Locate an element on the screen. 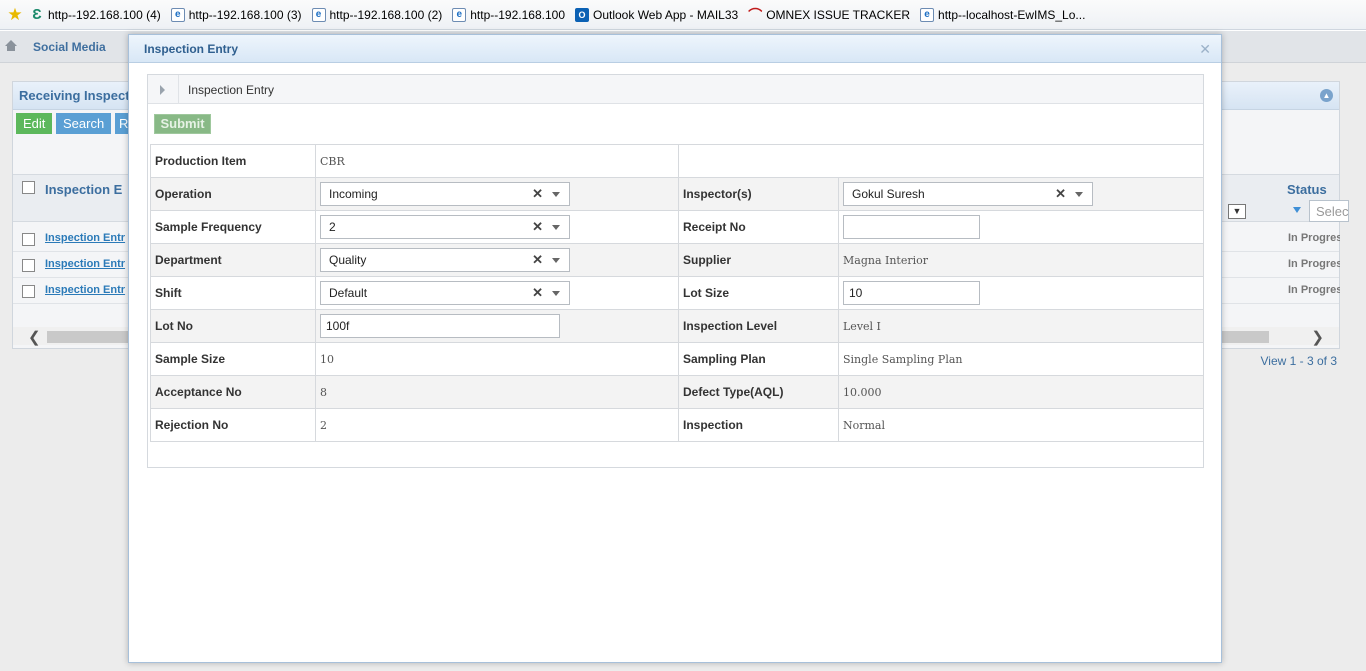 This screenshot has width=1366, height=671. bookmark-item: e http--192.168.100 (2) is located at coordinates (377, 14).